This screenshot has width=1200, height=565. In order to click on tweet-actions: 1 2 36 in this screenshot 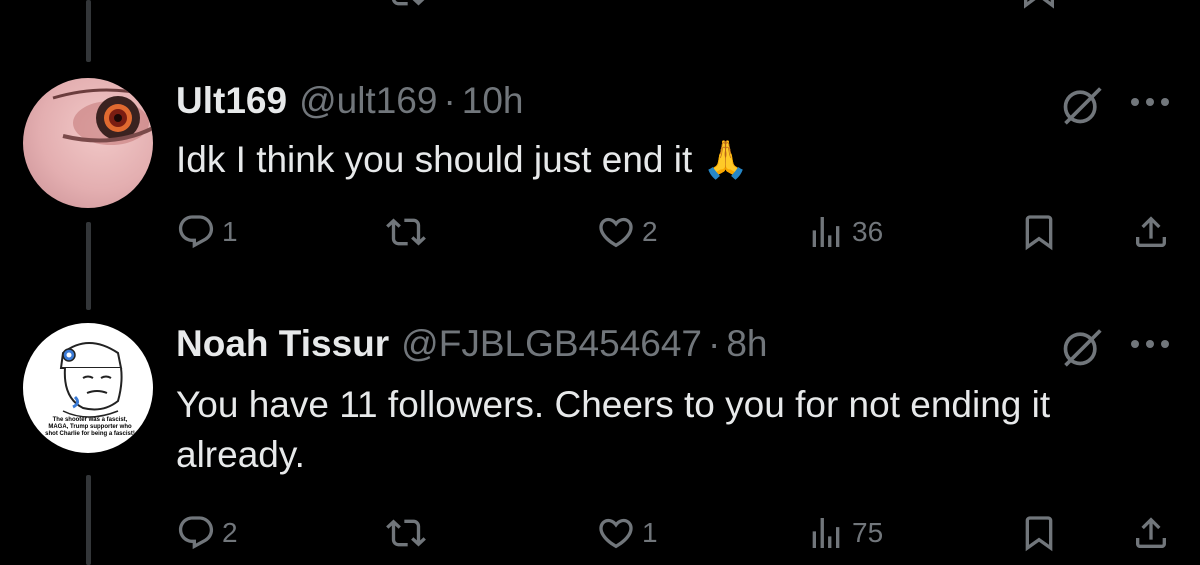, I will do `click(676, 232)`.